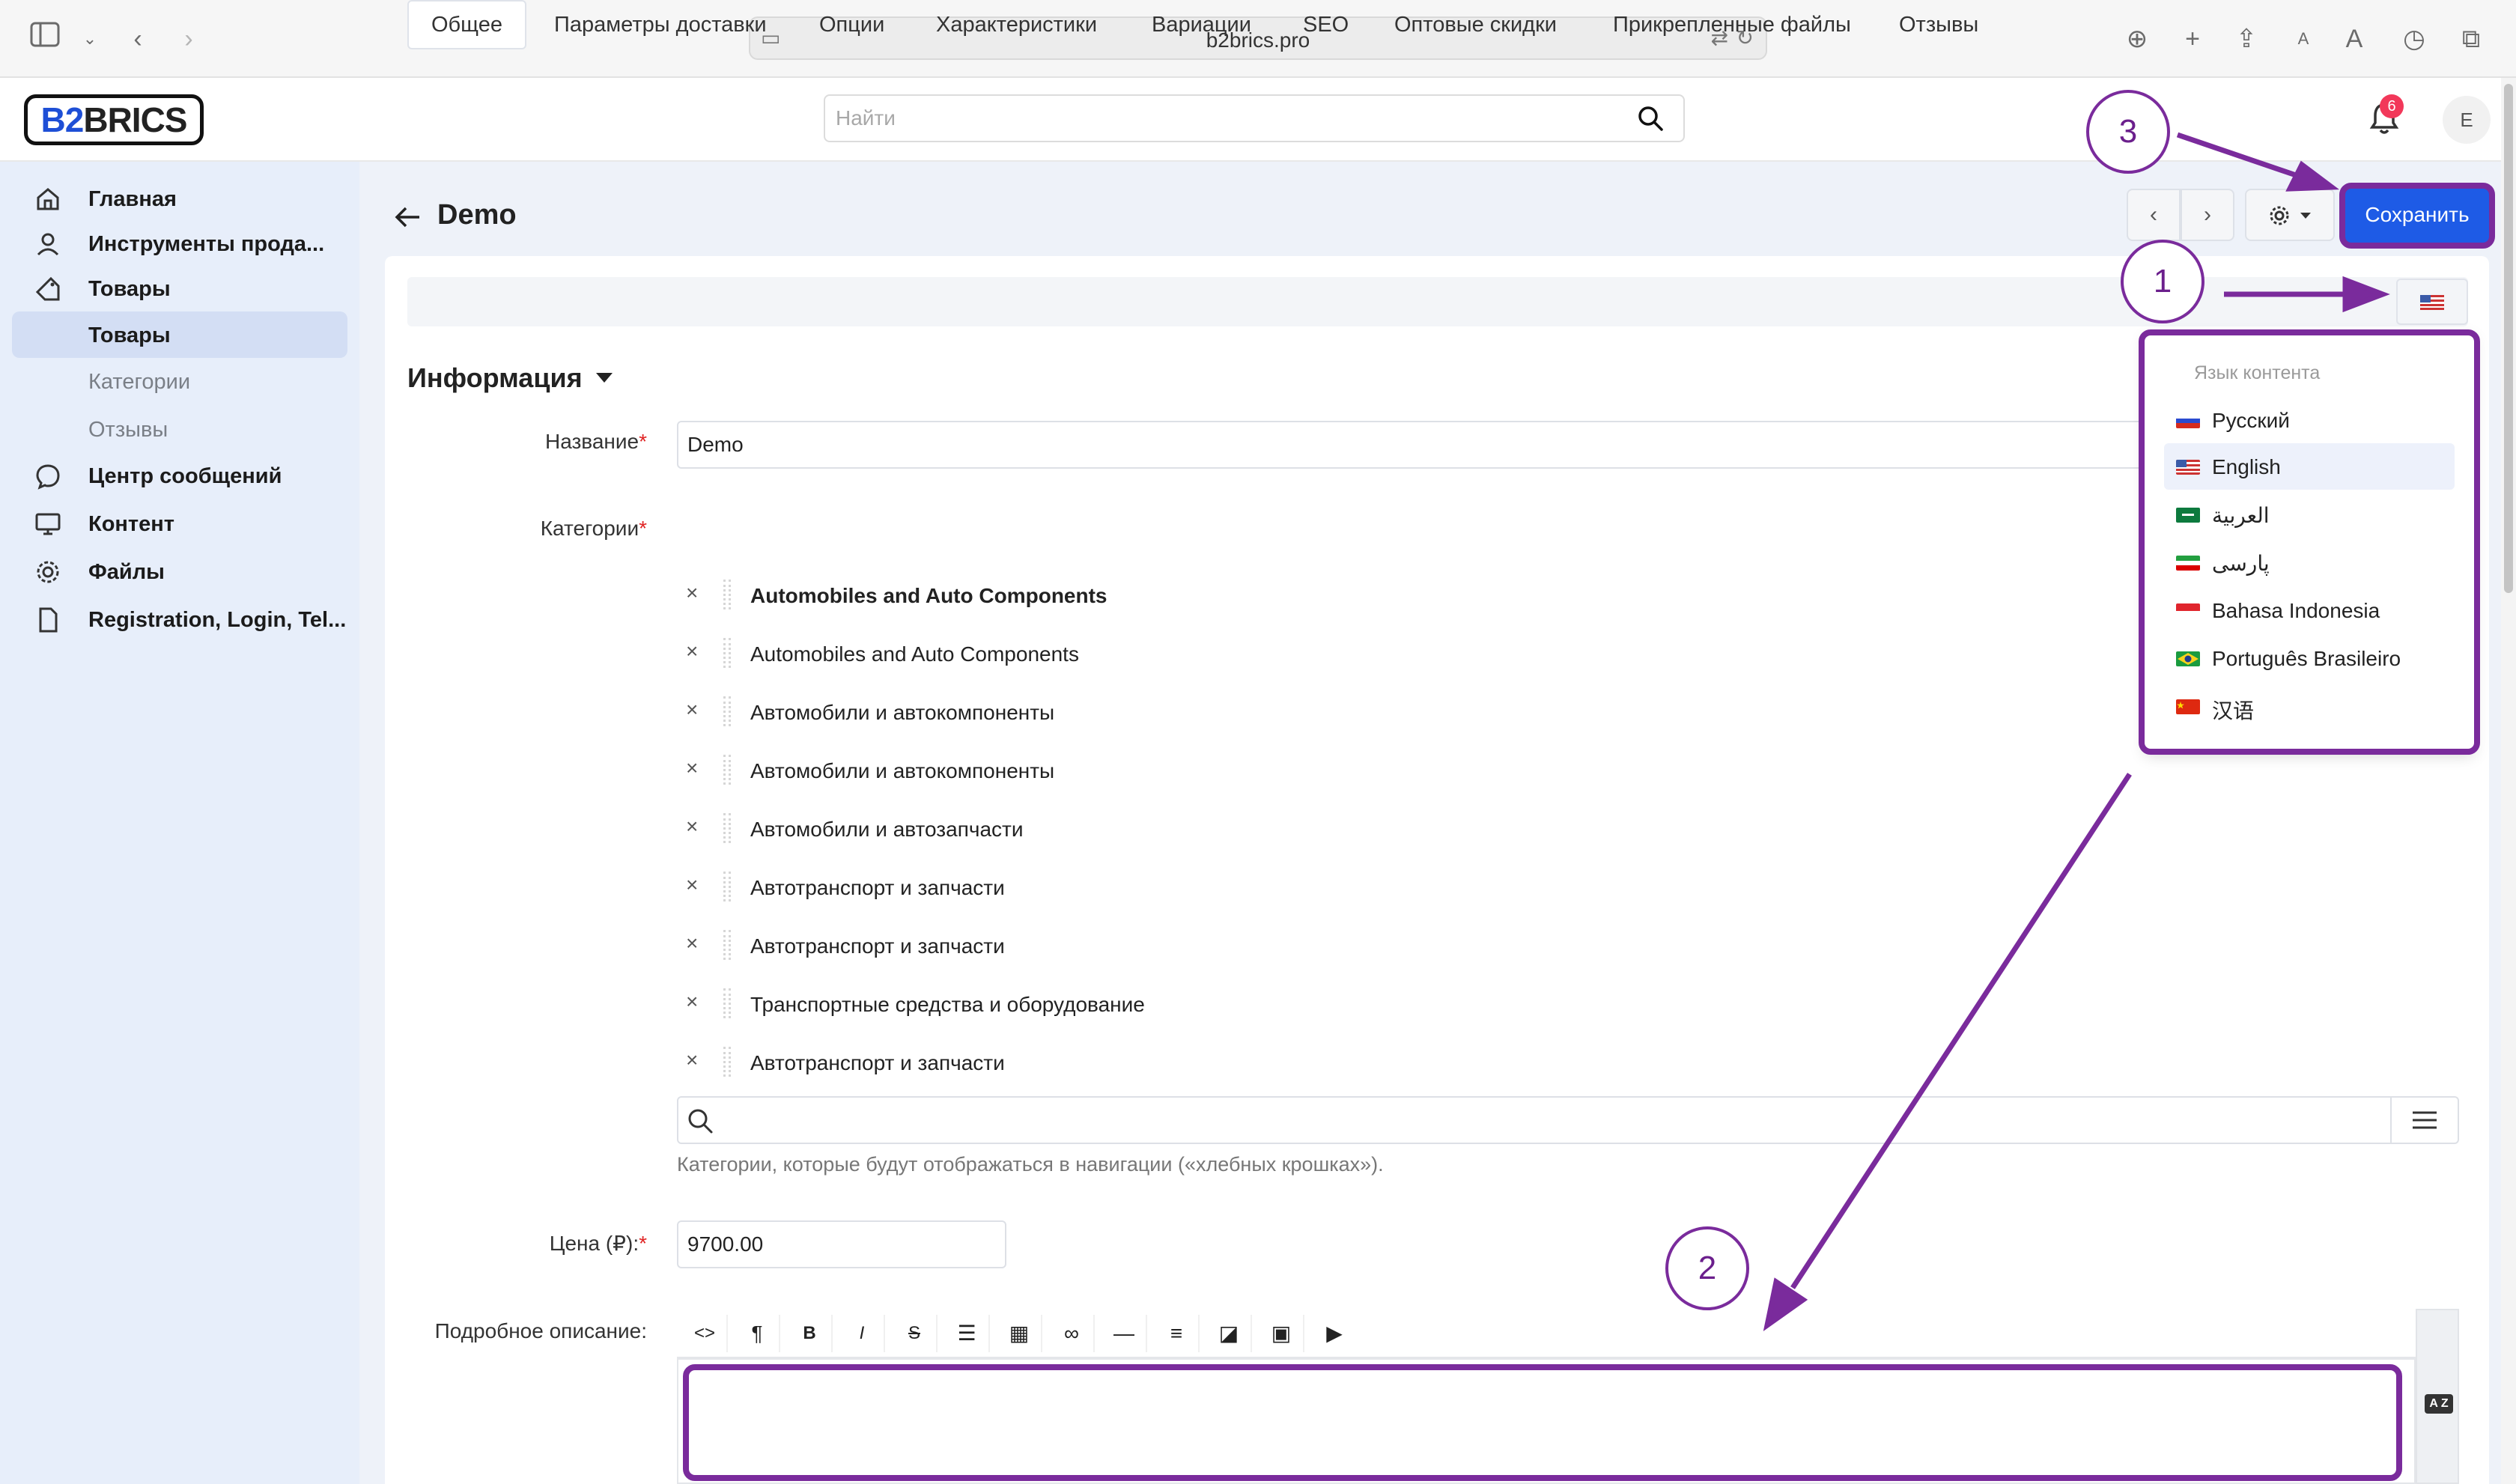  I want to click on sidebar-subitem-products: Товары, so click(179, 334).